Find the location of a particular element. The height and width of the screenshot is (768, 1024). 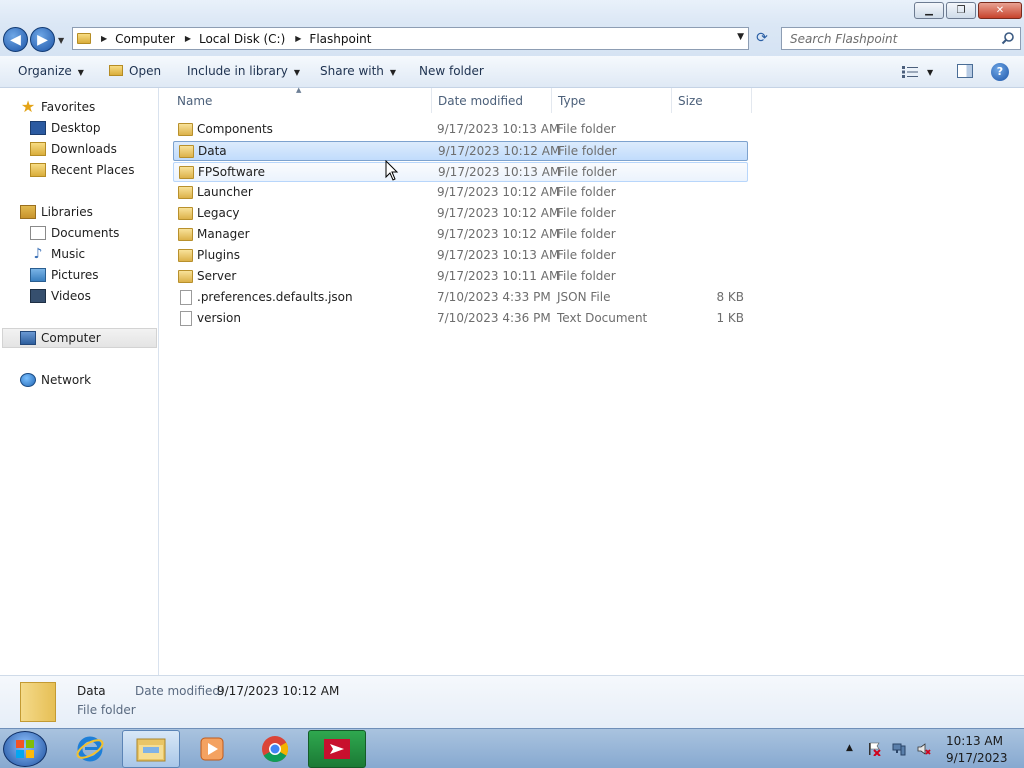

column-header-size: Size is located at coordinates (712, 100).